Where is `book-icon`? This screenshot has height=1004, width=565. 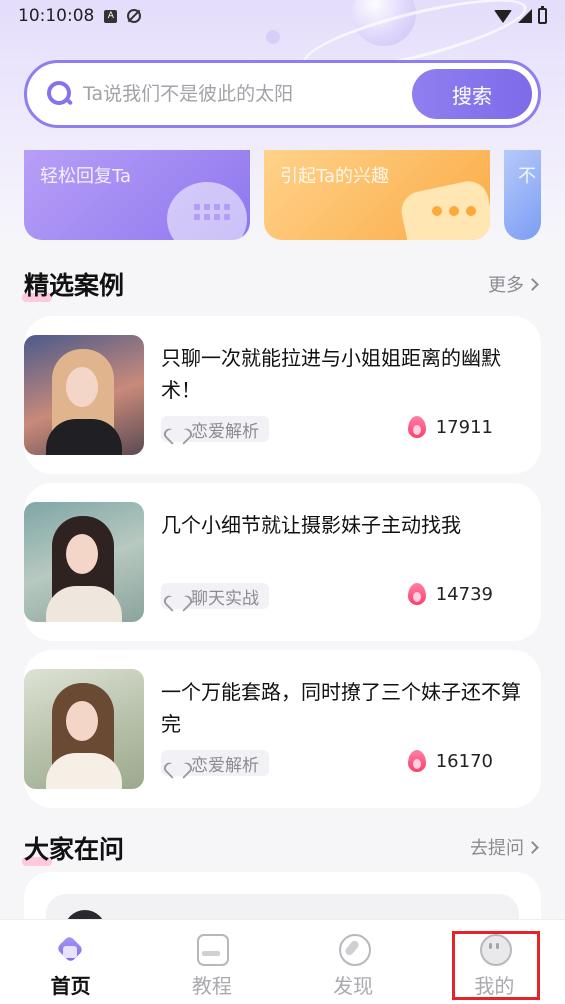 book-icon is located at coordinates (212, 949).